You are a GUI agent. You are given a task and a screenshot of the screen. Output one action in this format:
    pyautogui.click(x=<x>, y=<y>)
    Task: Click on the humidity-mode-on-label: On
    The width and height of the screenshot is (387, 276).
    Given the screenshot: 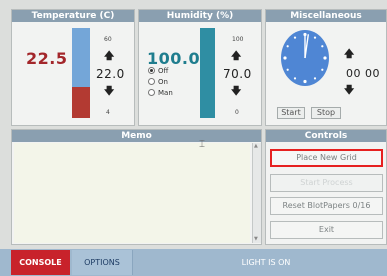 What is the action you would take?
    pyautogui.click(x=163, y=82)
    